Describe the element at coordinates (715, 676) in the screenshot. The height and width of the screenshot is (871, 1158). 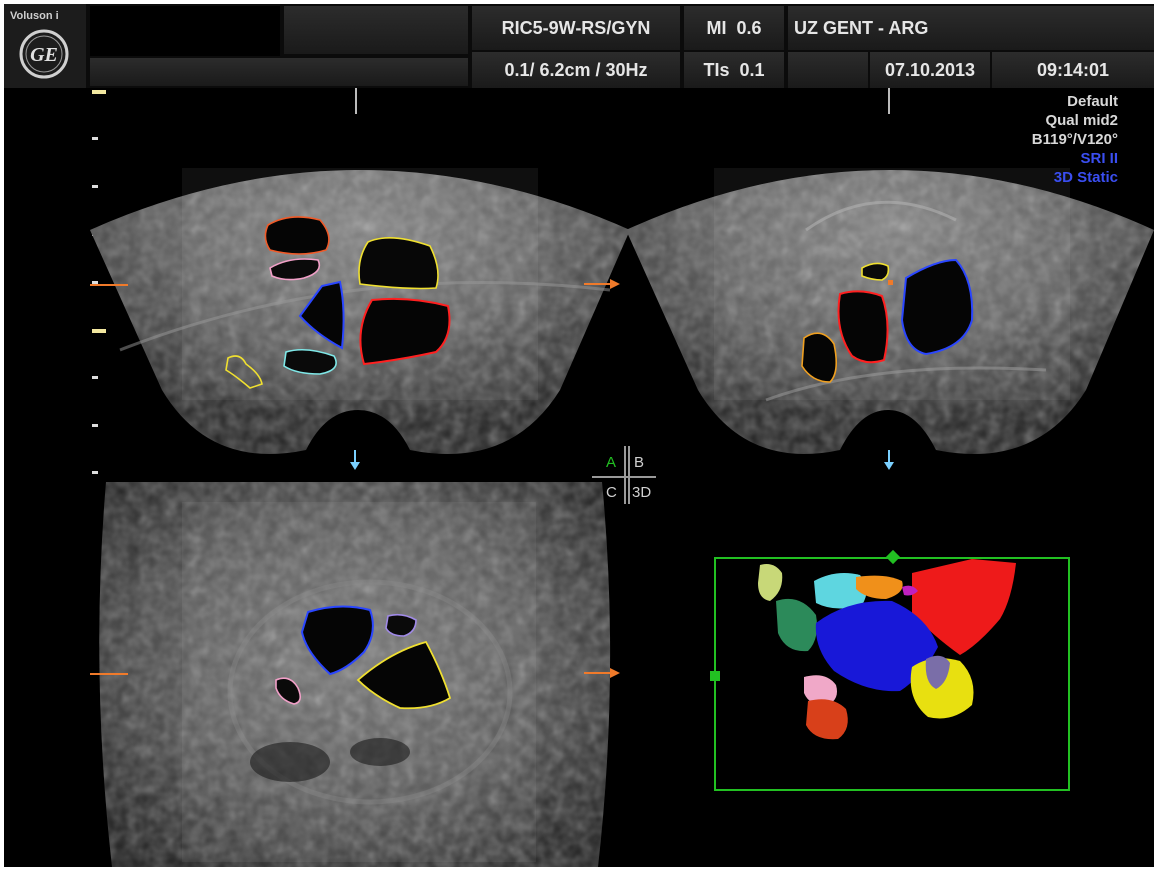
I see `rotation-handle-left` at that location.